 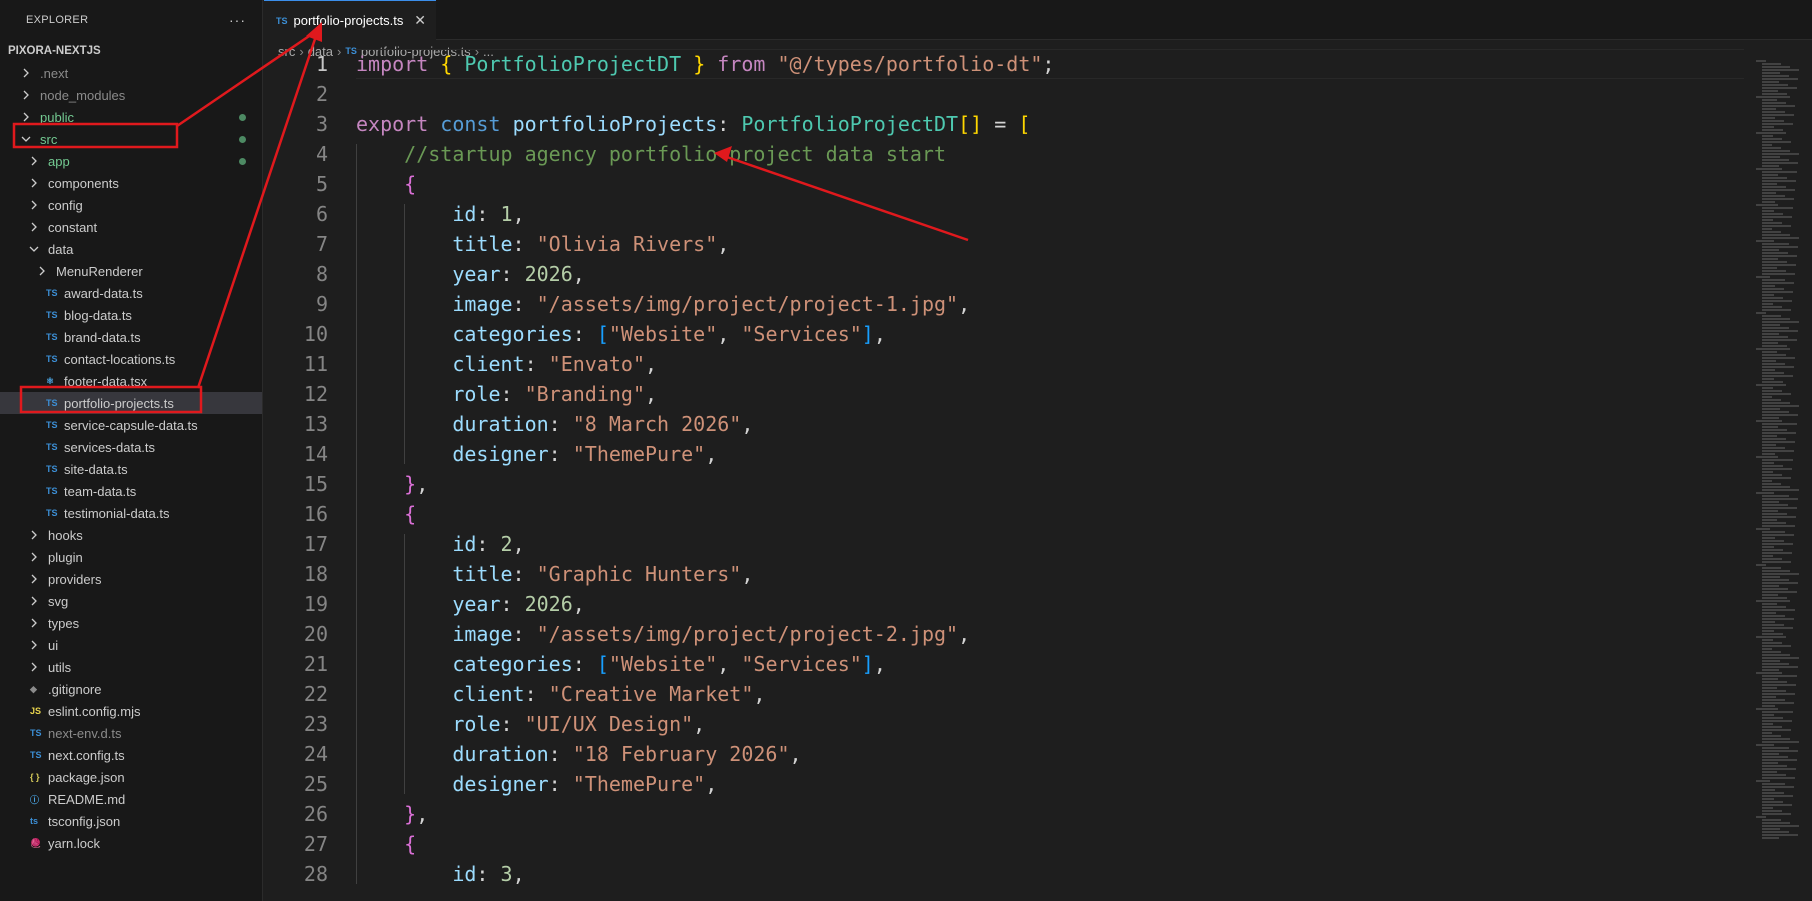 What do you see at coordinates (729, 664) in the screenshot?
I see `code-token: ,` at bounding box center [729, 664].